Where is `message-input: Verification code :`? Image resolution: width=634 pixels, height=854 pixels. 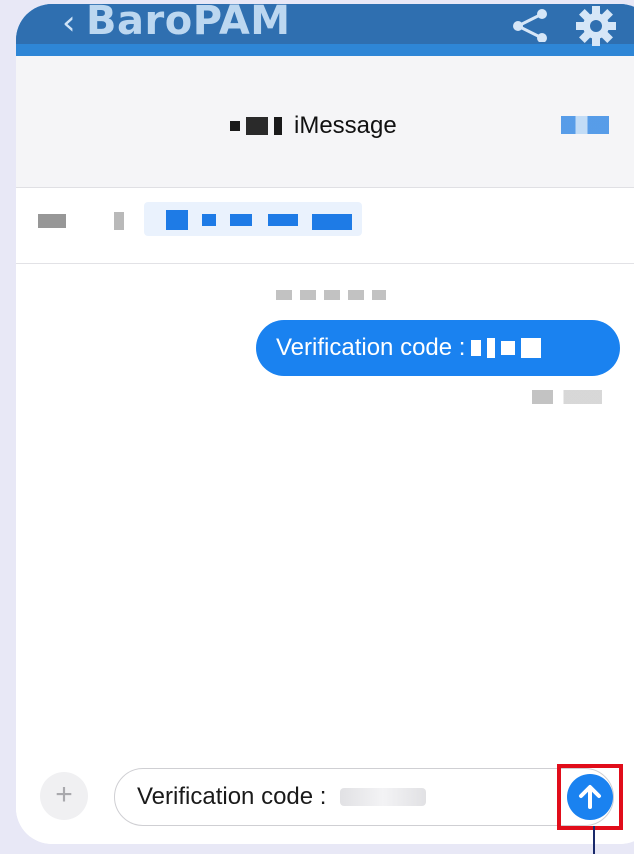 message-input: Verification code : is located at coordinates (364, 797).